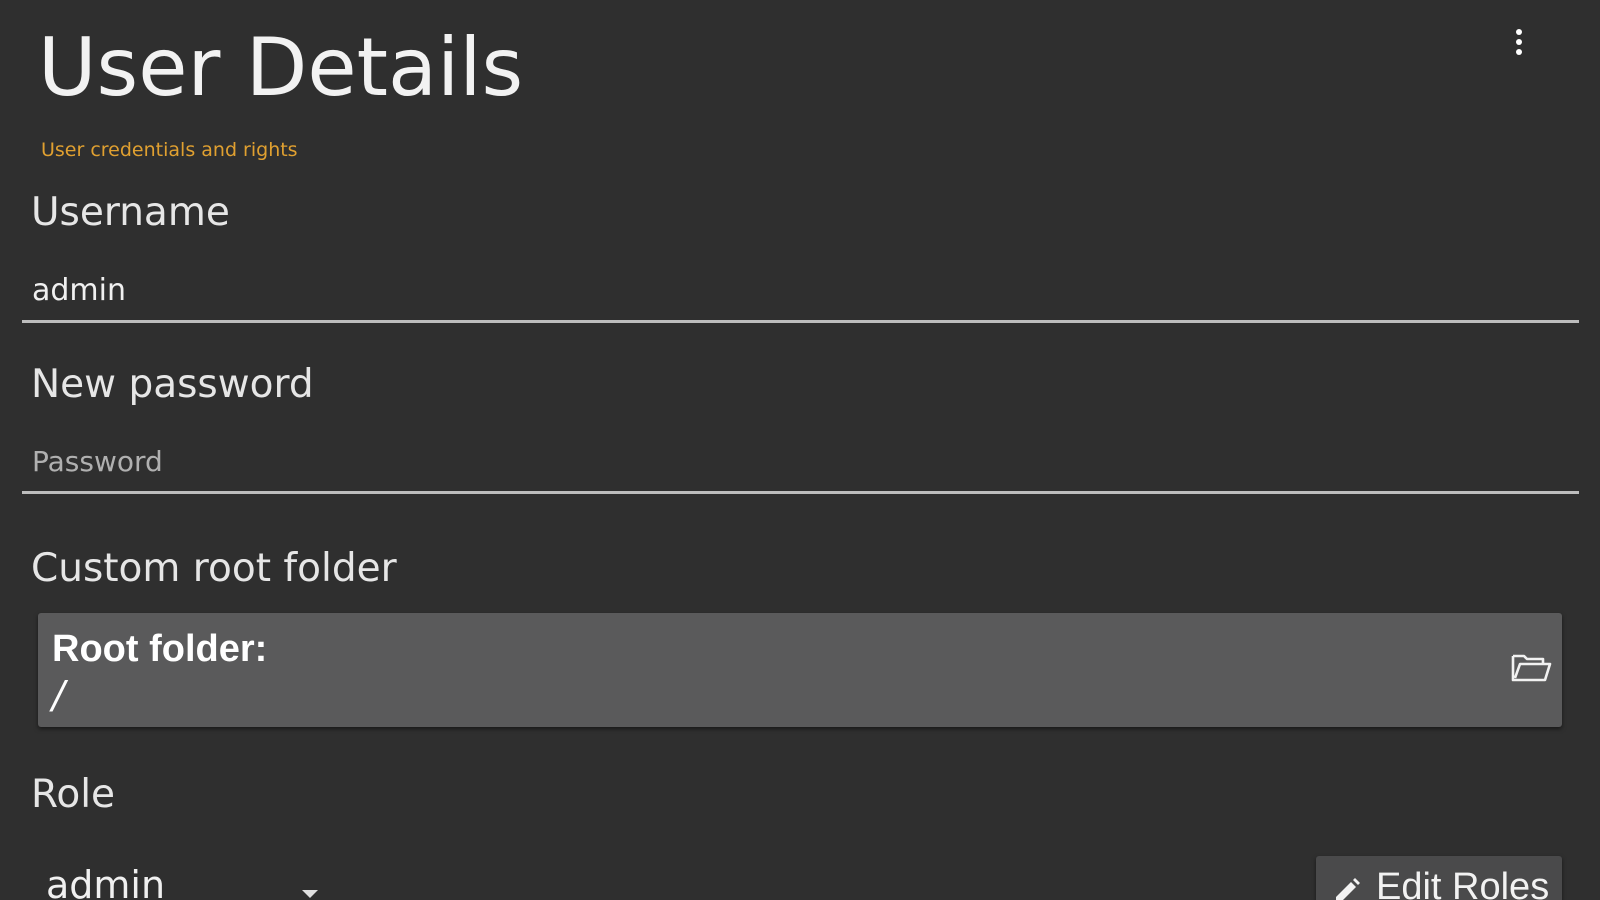 This screenshot has height=900, width=1600. Describe the element at coordinates (172, 384) in the screenshot. I see `new-password-label: New password` at that location.